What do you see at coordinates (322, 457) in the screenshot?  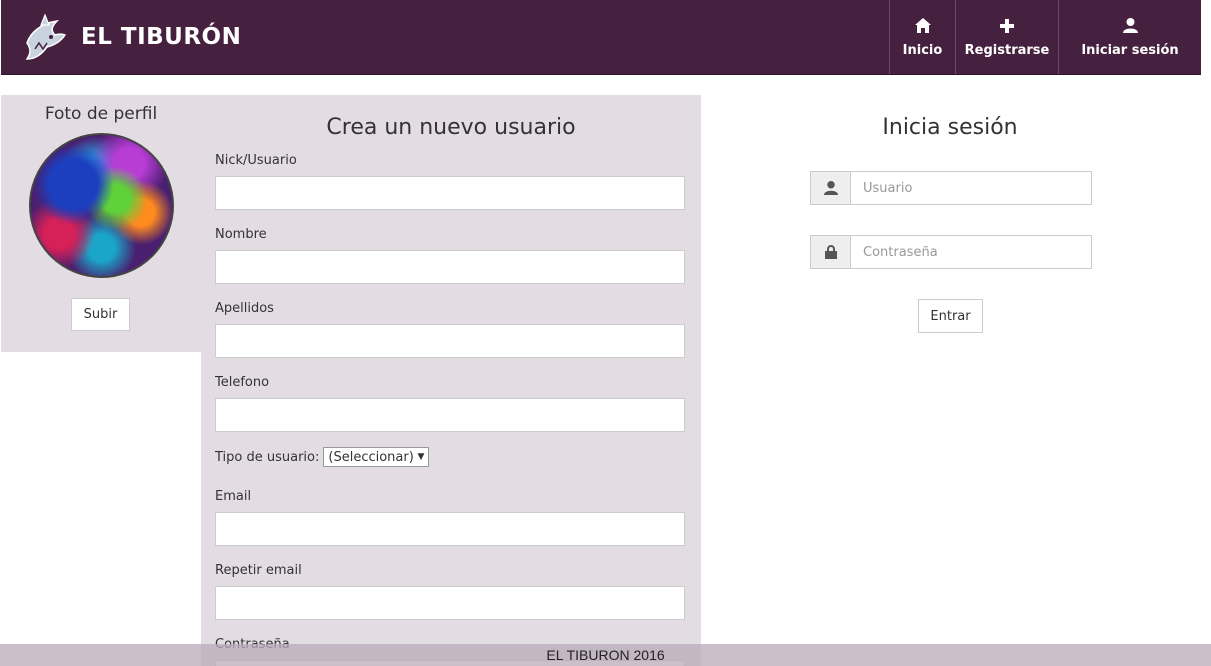 I see `user-type-row: Tipo de usuario: (Seleccionar) ▼` at bounding box center [322, 457].